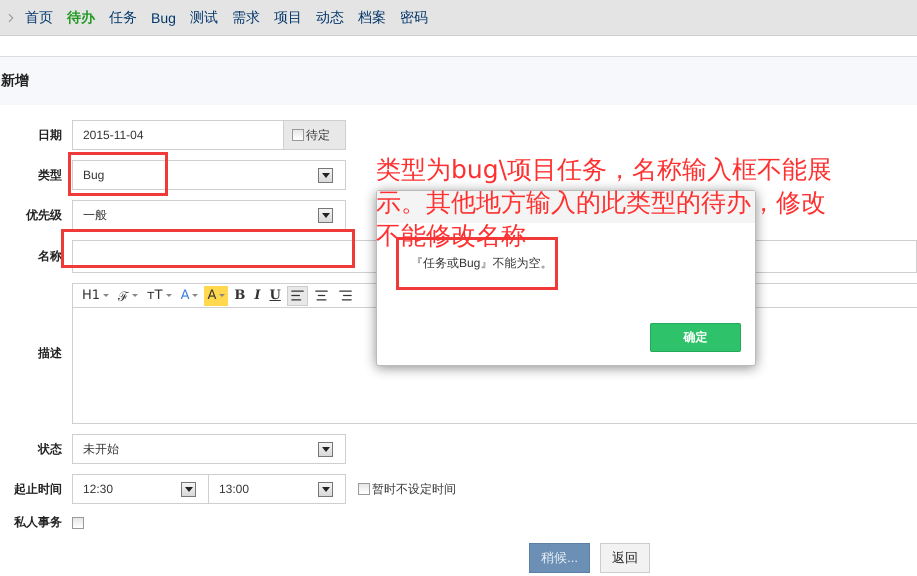 Image resolution: width=917 pixels, height=576 pixels. What do you see at coordinates (604, 170) in the screenshot?
I see `annotation-text: 类型为bug\项目任务，名称输入框不能展` at bounding box center [604, 170].